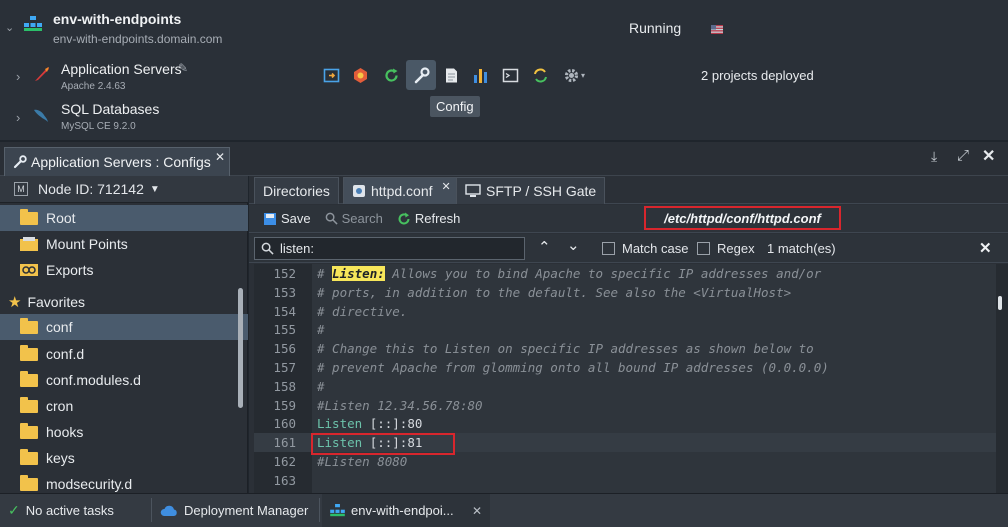 The width and height of the screenshot is (1008, 527). Describe the element at coordinates (360, 75) in the screenshot. I see `addons-icon` at that location.